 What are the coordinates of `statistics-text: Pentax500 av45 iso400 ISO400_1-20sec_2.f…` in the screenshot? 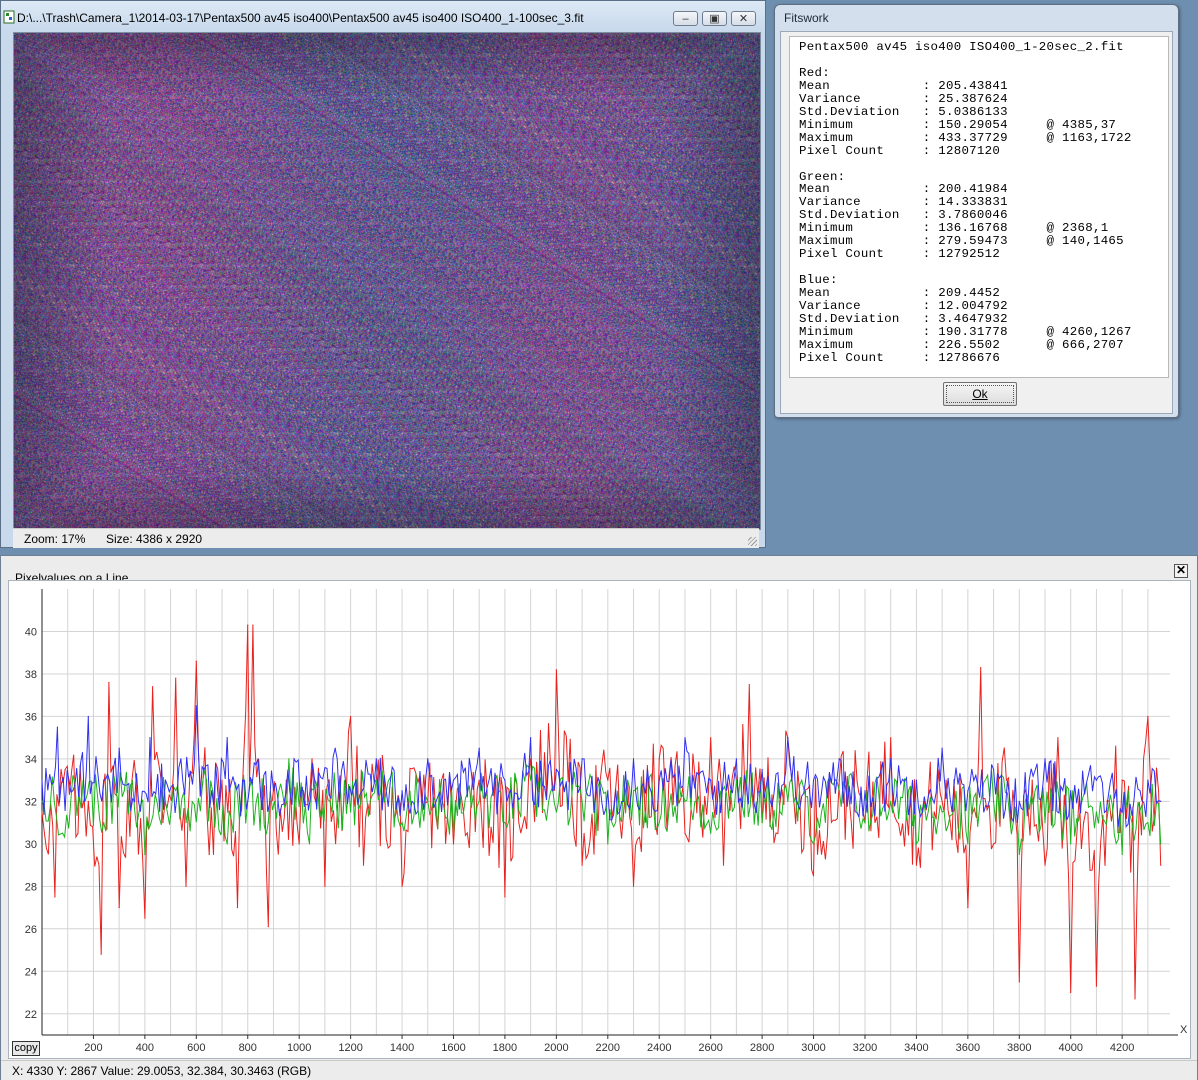 It's located at (979, 207).